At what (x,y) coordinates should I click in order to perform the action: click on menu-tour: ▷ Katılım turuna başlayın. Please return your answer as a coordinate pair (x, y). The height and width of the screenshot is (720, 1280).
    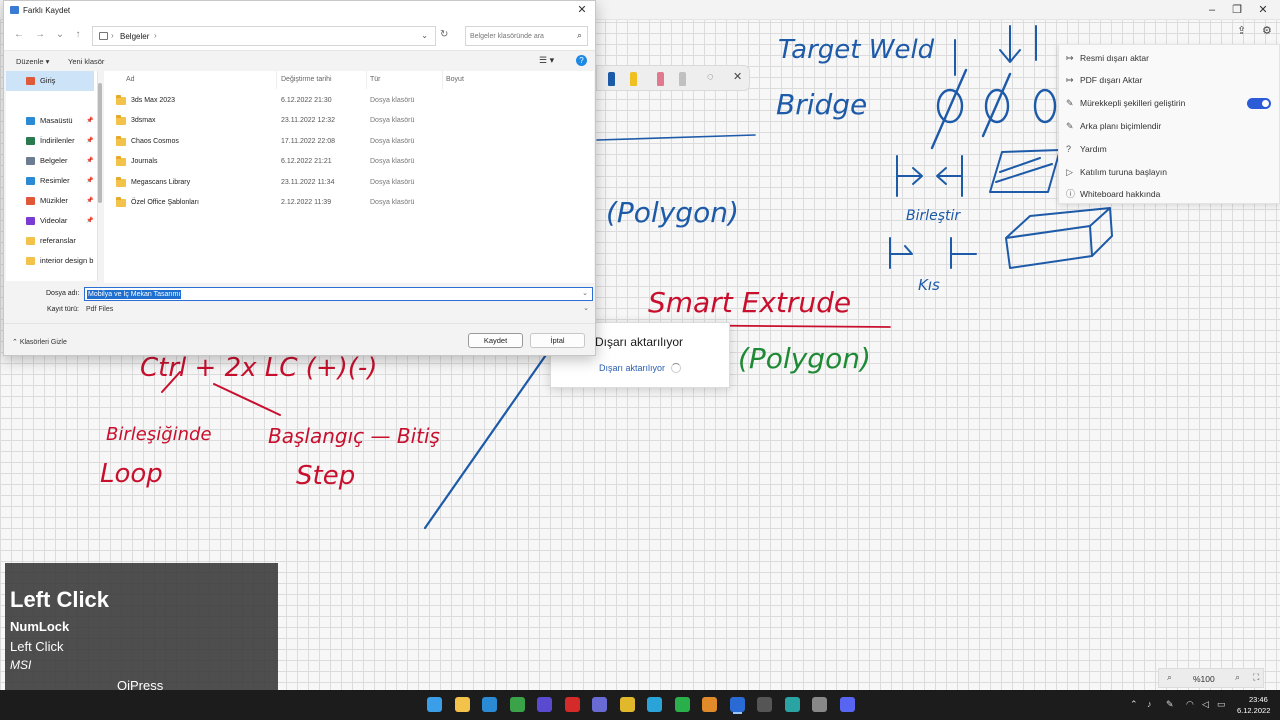
    Looking at the image, I should click on (1169, 172).